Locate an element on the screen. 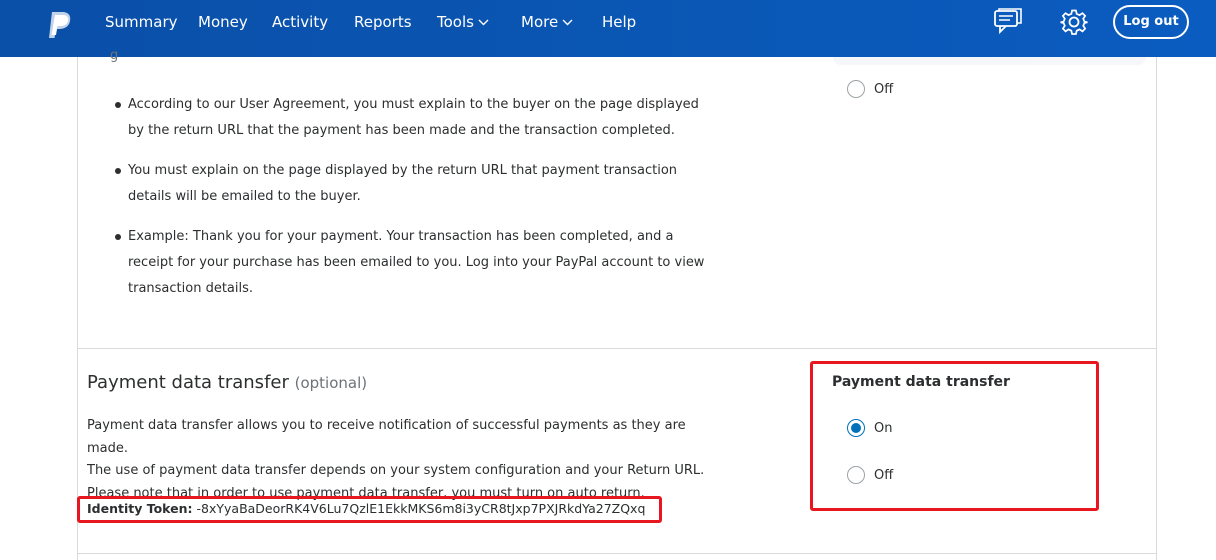 This screenshot has height=560, width=1216. nav-tools-label: Tools is located at coordinates (455, 22).